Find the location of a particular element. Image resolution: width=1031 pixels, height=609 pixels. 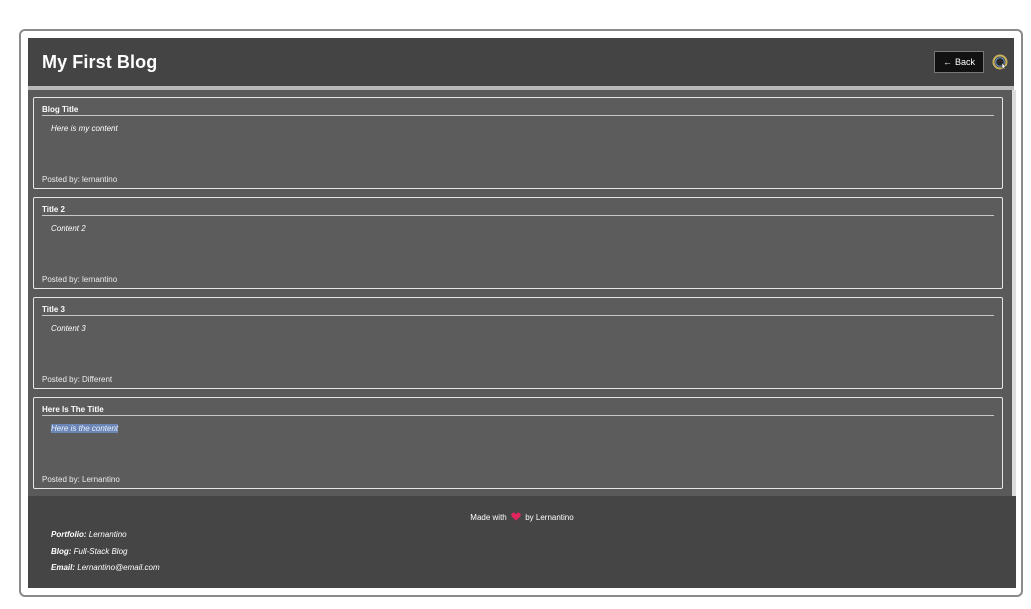

email-label: Email: is located at coordinates (63, 567).